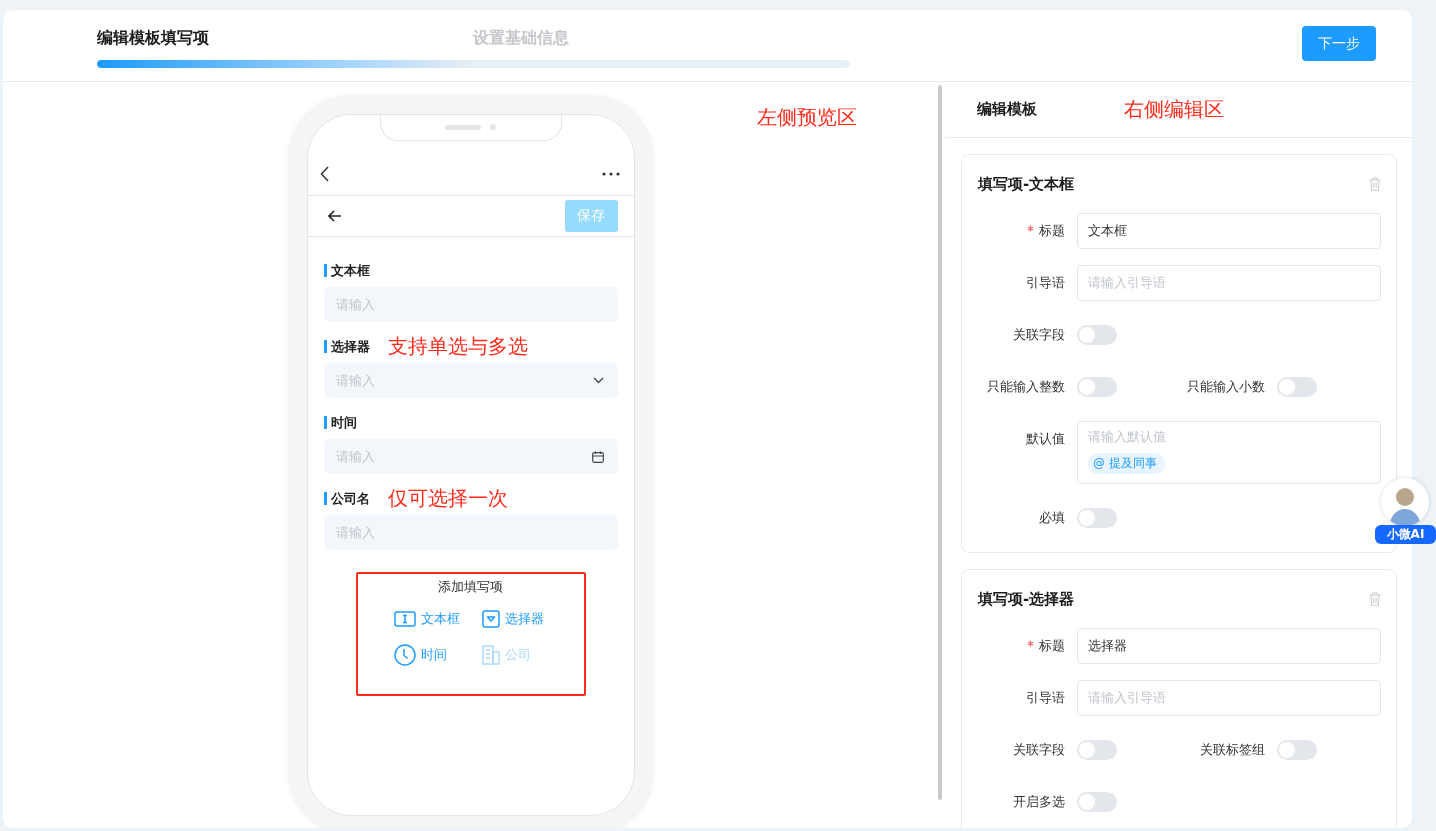 This screenshot has width=1436, height=831. What do you see at coordinates (404, 655) in the screenshot?
I see `clock-icon` at bounding box center [404, 655].